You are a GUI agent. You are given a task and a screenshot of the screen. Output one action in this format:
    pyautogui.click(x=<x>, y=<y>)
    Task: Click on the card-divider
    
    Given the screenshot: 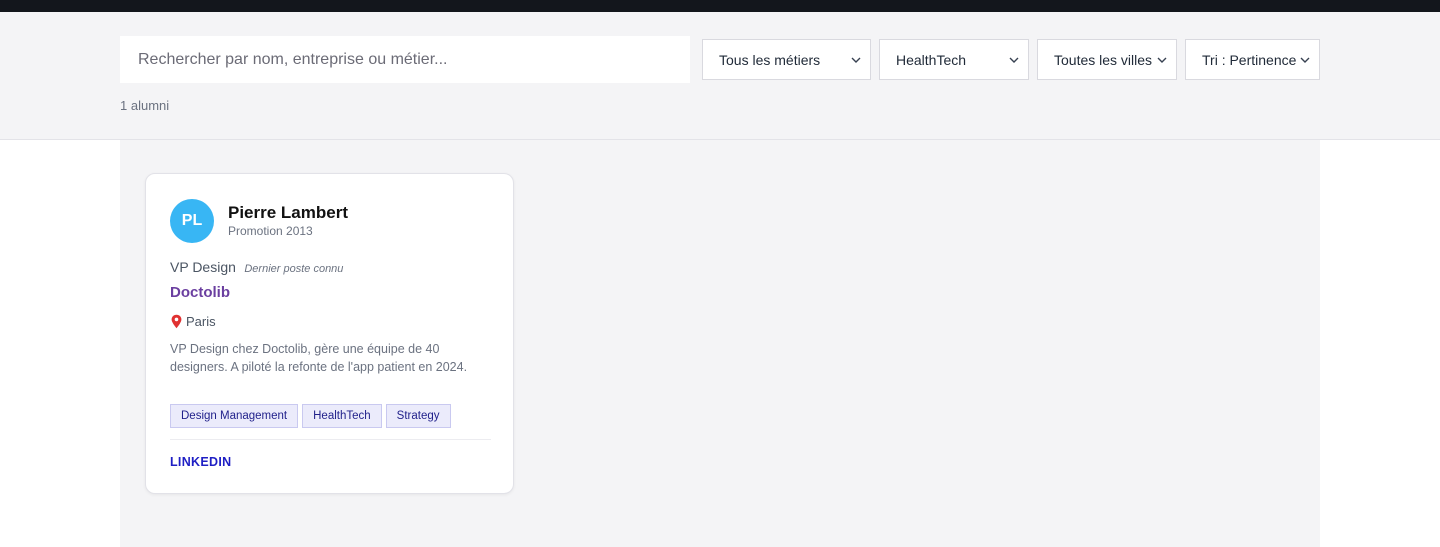 What is the action you would take?
    pyautogui.click(x=330, y=439)
    